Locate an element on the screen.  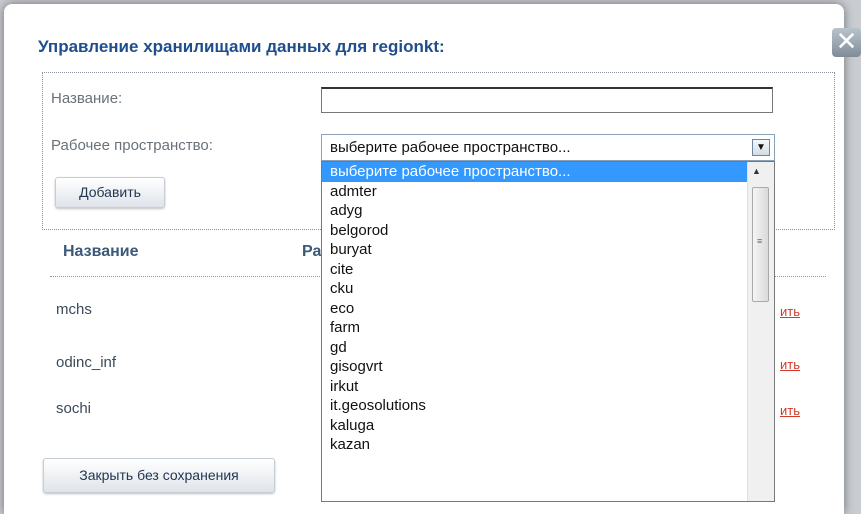
dropdown-option: irkut is located at coordinates (534, 387).